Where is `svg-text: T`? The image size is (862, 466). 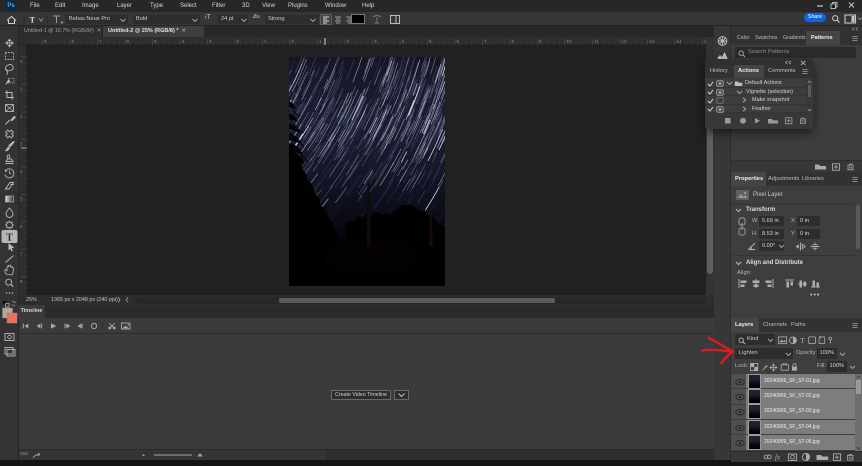
svg-text: T is located at coordinates (802, 340).